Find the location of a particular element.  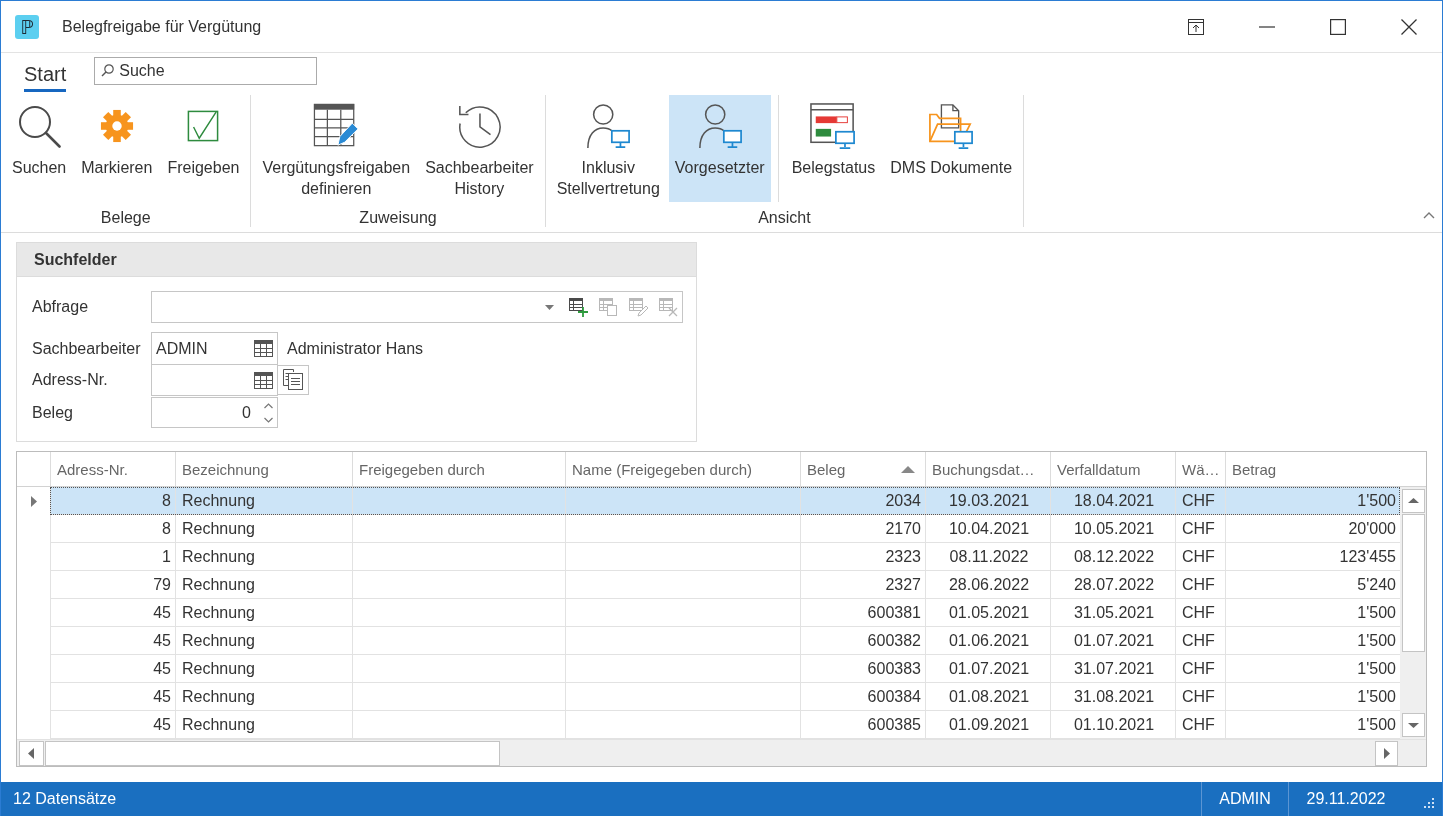

vertical-scrollbar is located at coordinates (1413, 613).